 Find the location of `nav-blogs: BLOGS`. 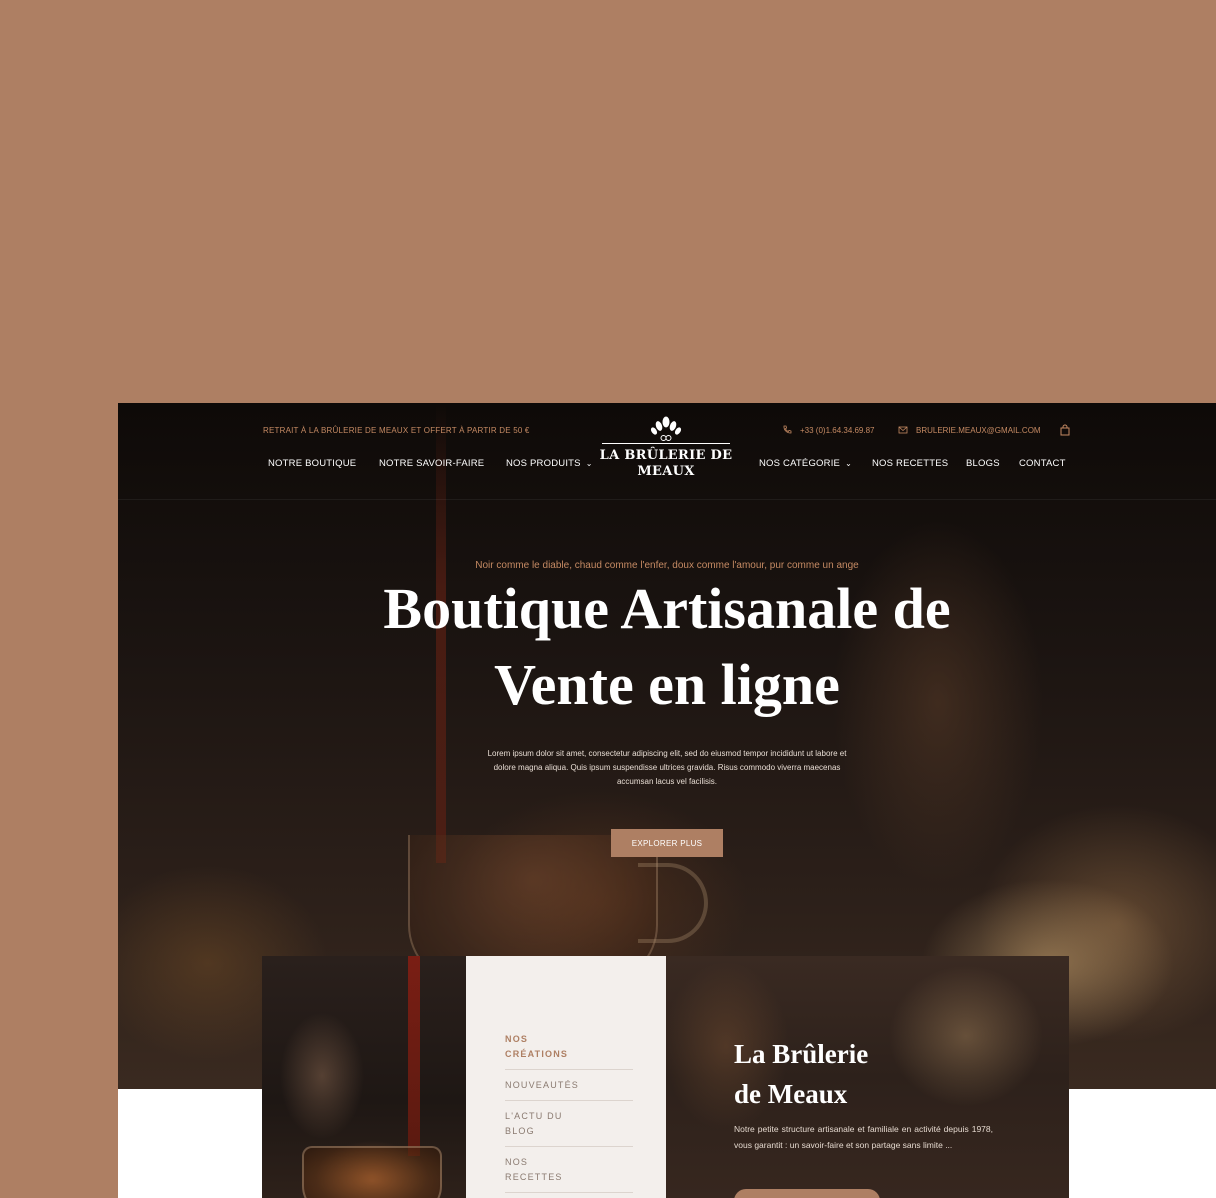

nav-blogs: BLOGS is located at coordinates (983, 463).